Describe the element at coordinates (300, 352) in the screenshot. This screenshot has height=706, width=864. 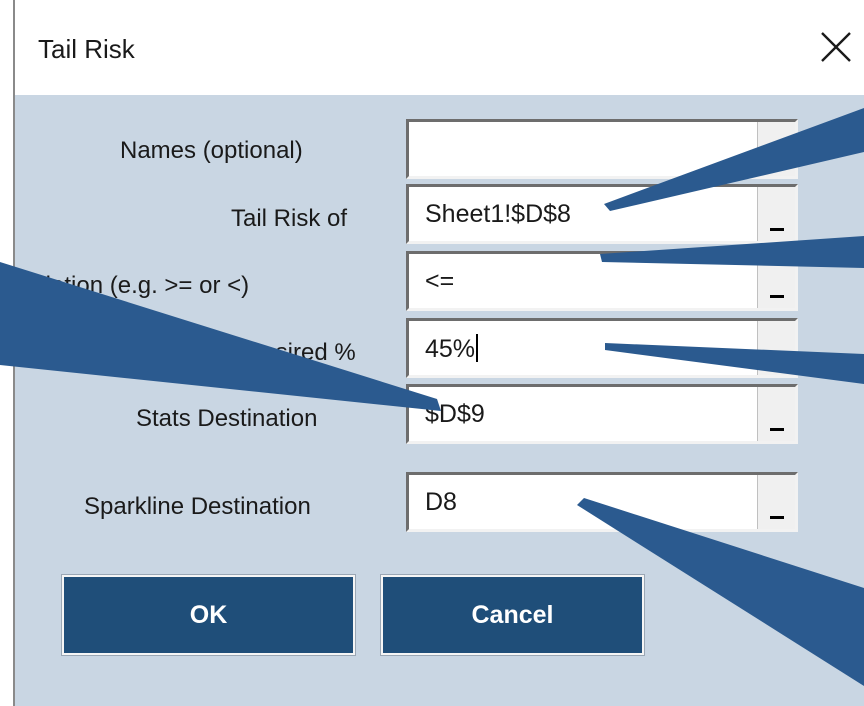
I see `desired-percent-label: Desired %` at that location.